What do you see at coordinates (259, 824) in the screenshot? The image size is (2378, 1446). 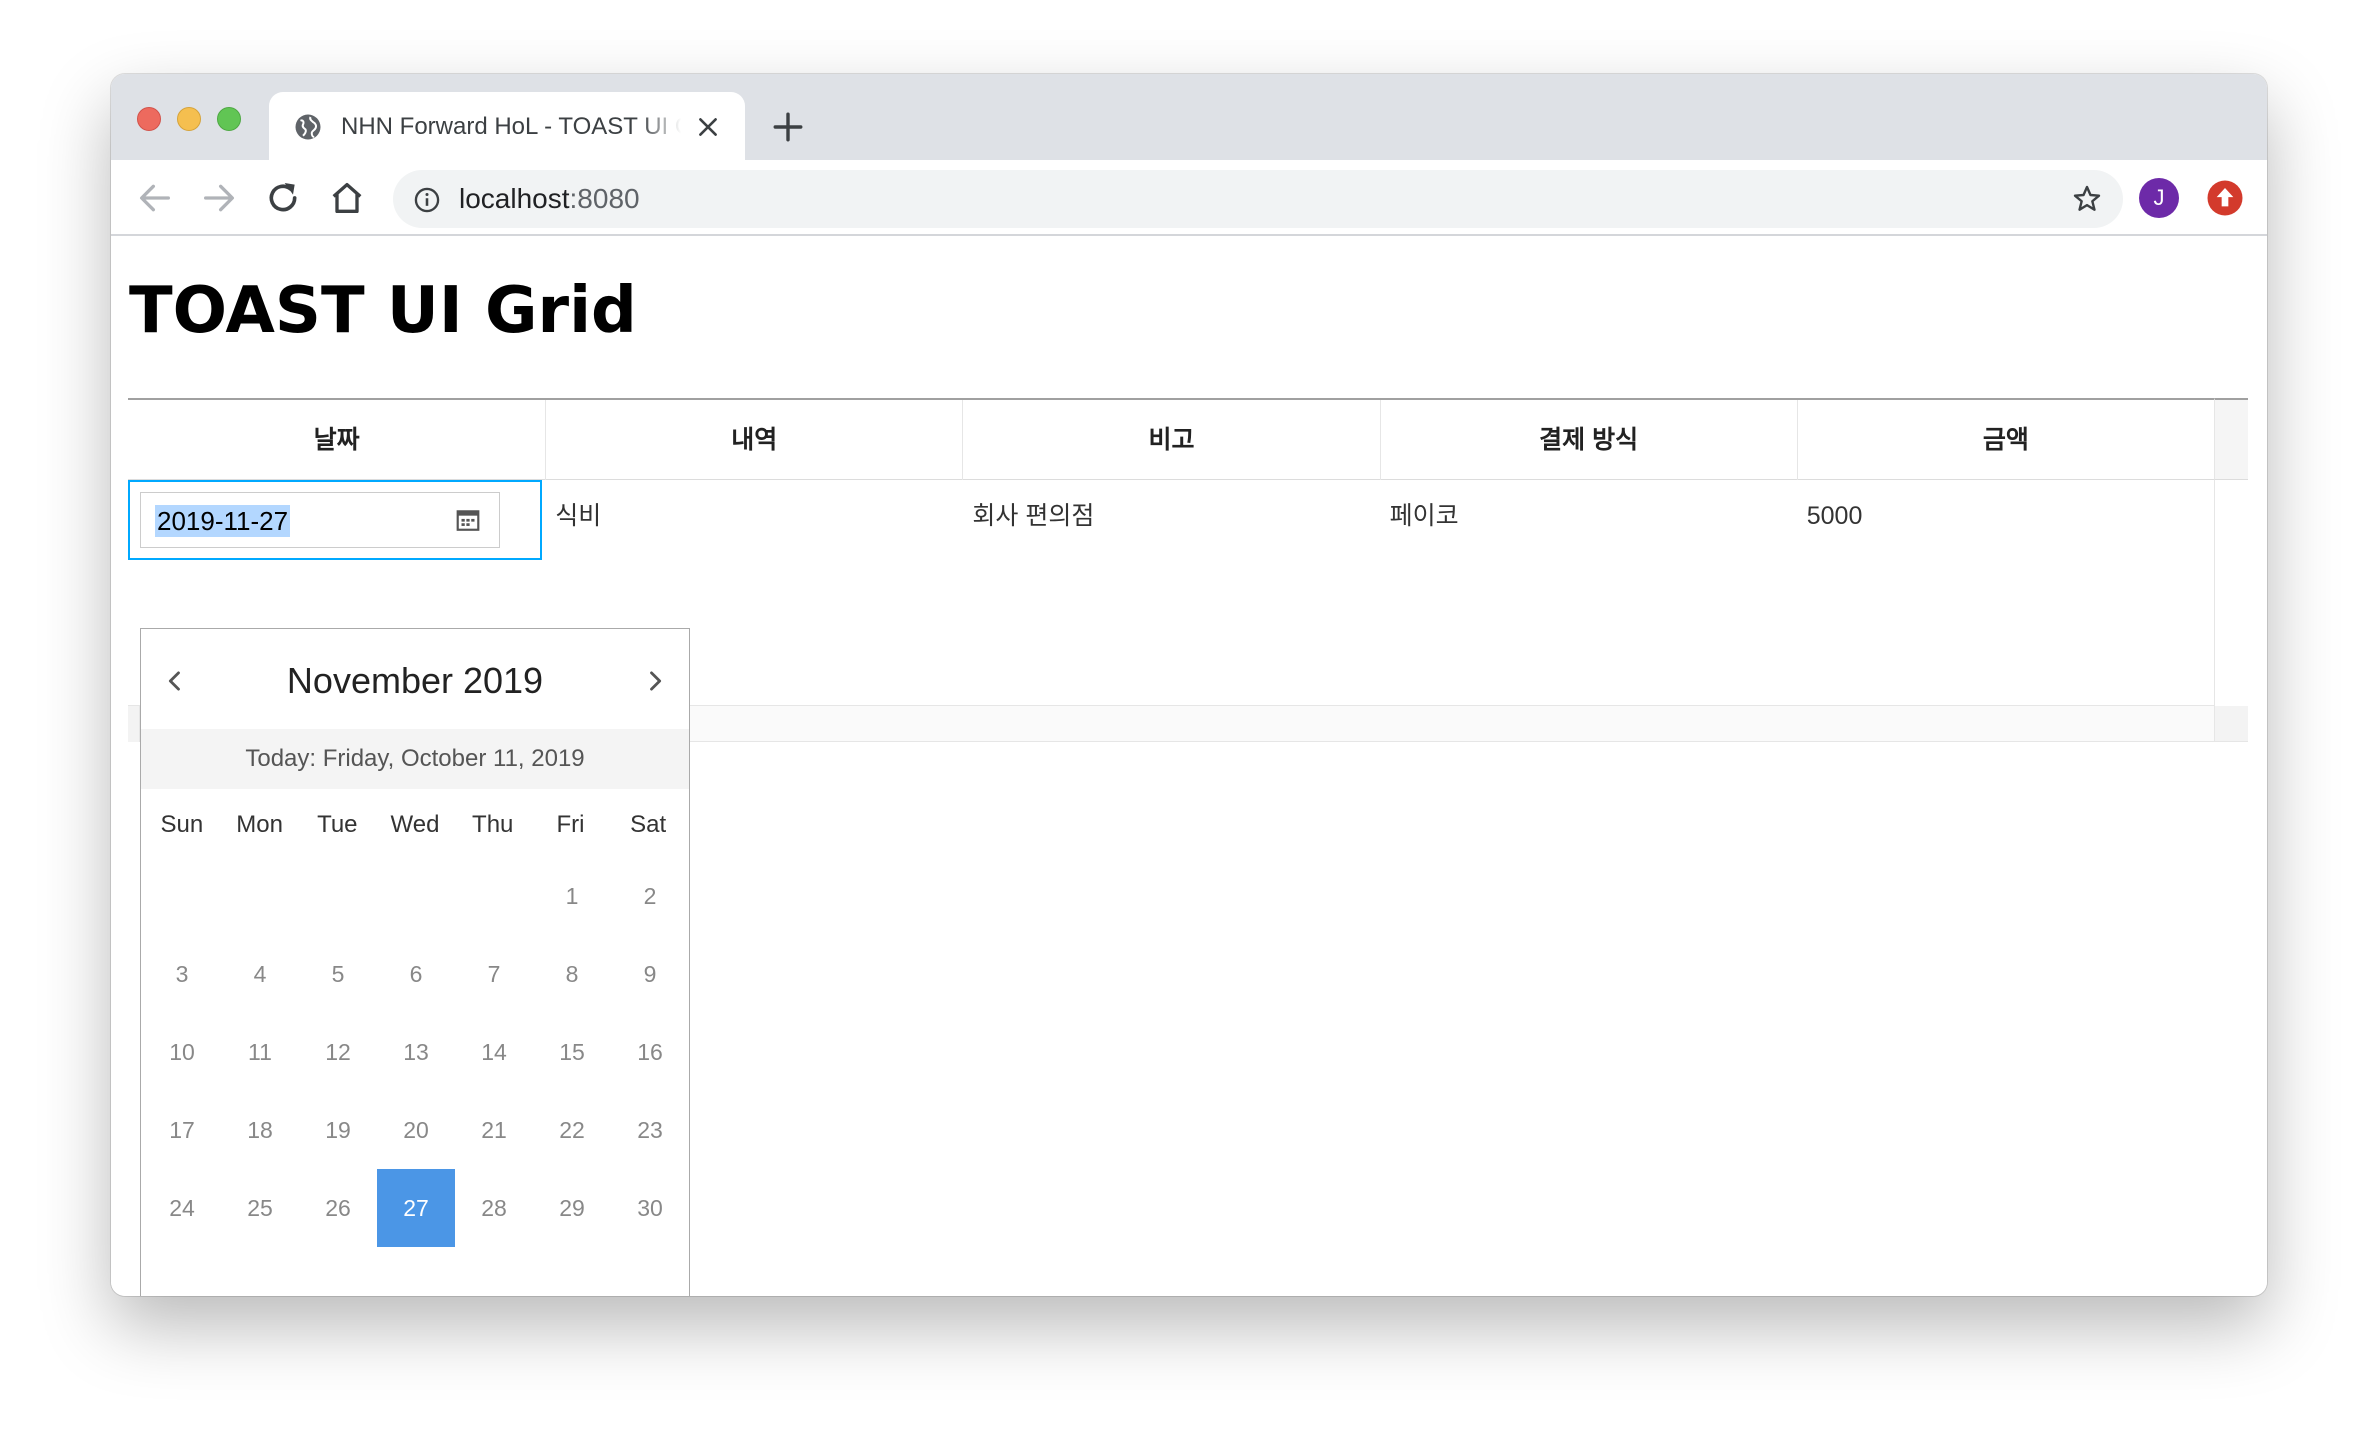 I see `weekday-label: Mon` at bounding box center [259, 824].